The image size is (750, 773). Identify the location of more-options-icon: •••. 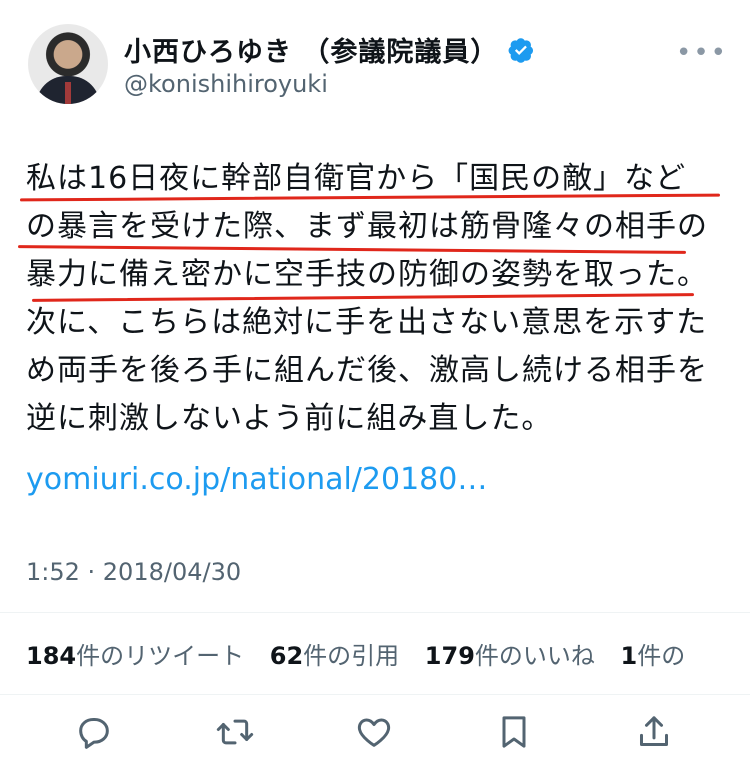
(702, 53).